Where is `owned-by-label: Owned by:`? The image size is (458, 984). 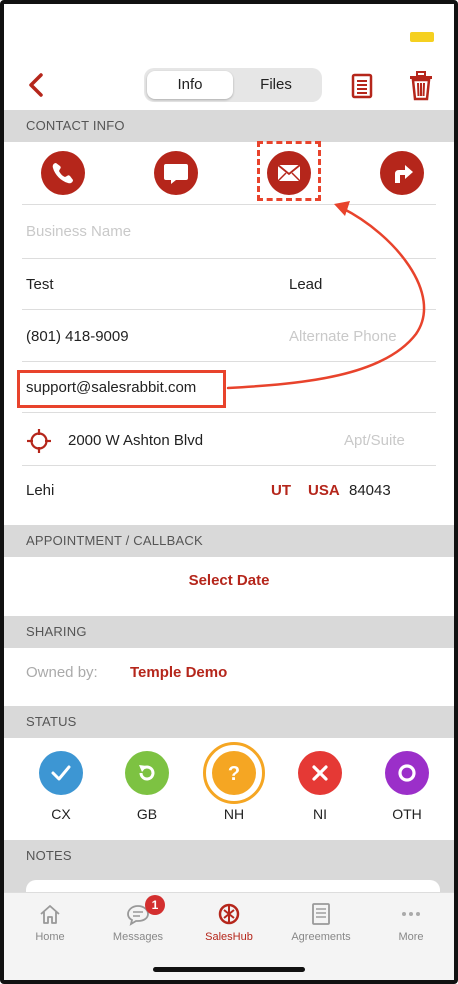 owned-by-label: Owned by: is located at coordinates (62, 672).